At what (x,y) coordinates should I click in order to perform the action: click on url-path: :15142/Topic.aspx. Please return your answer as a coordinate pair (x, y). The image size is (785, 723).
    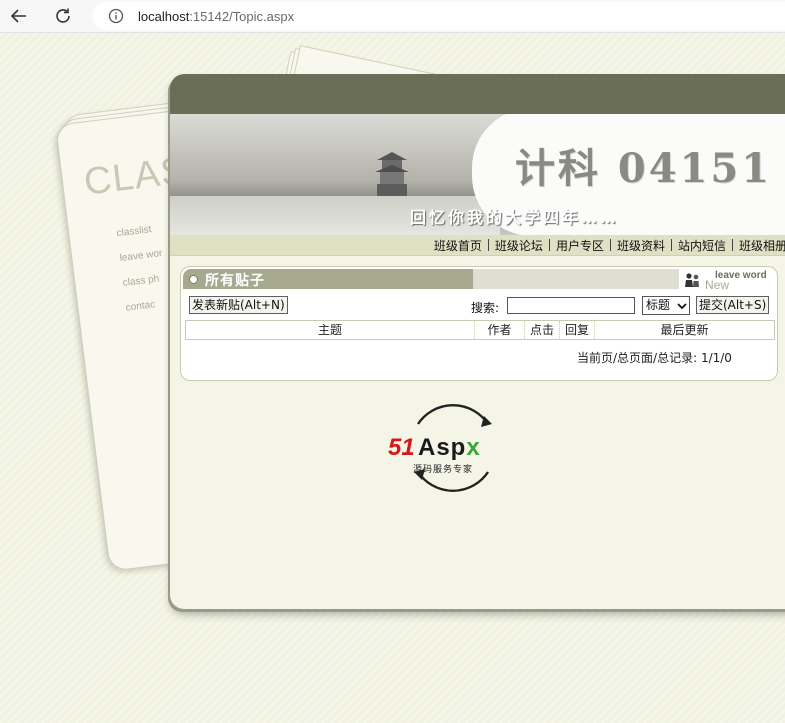
    Looking at the image, I should click on (242, 16).